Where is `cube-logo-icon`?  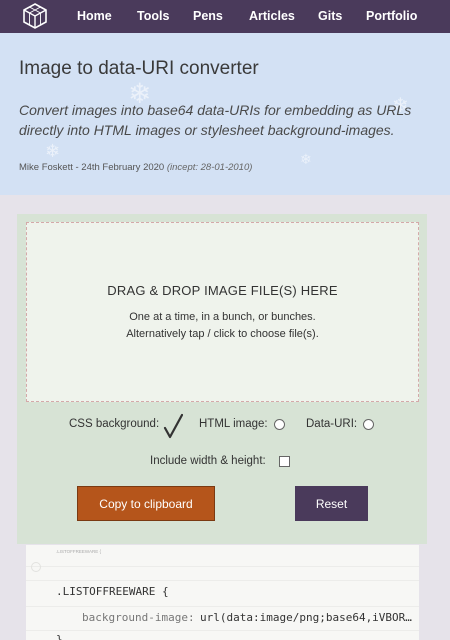
cube-logo-icon is located at coordinates (35, 16).